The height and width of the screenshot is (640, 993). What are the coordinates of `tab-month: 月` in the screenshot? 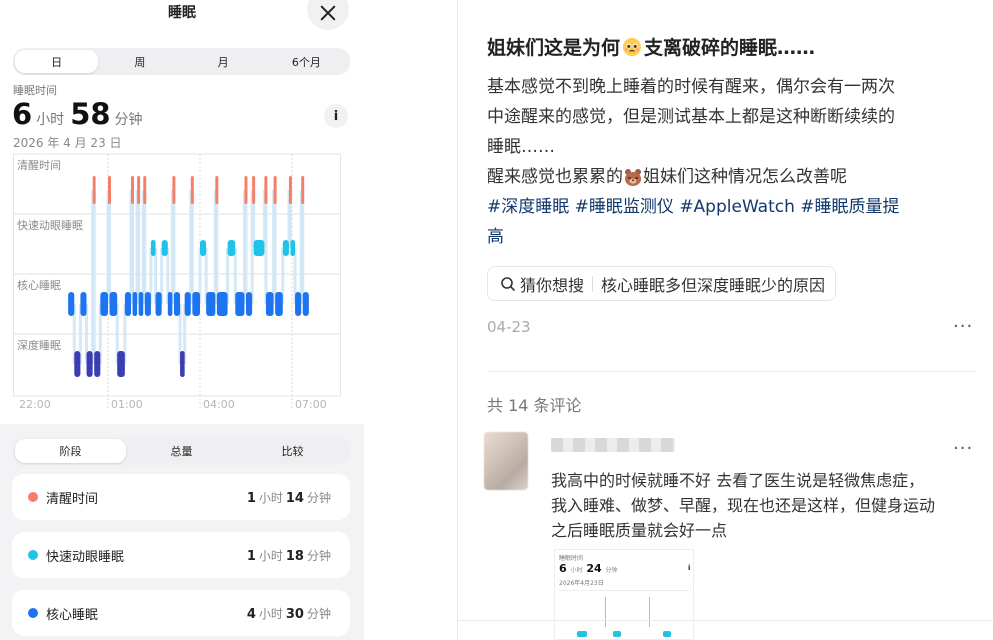 It's located at (223, 61).